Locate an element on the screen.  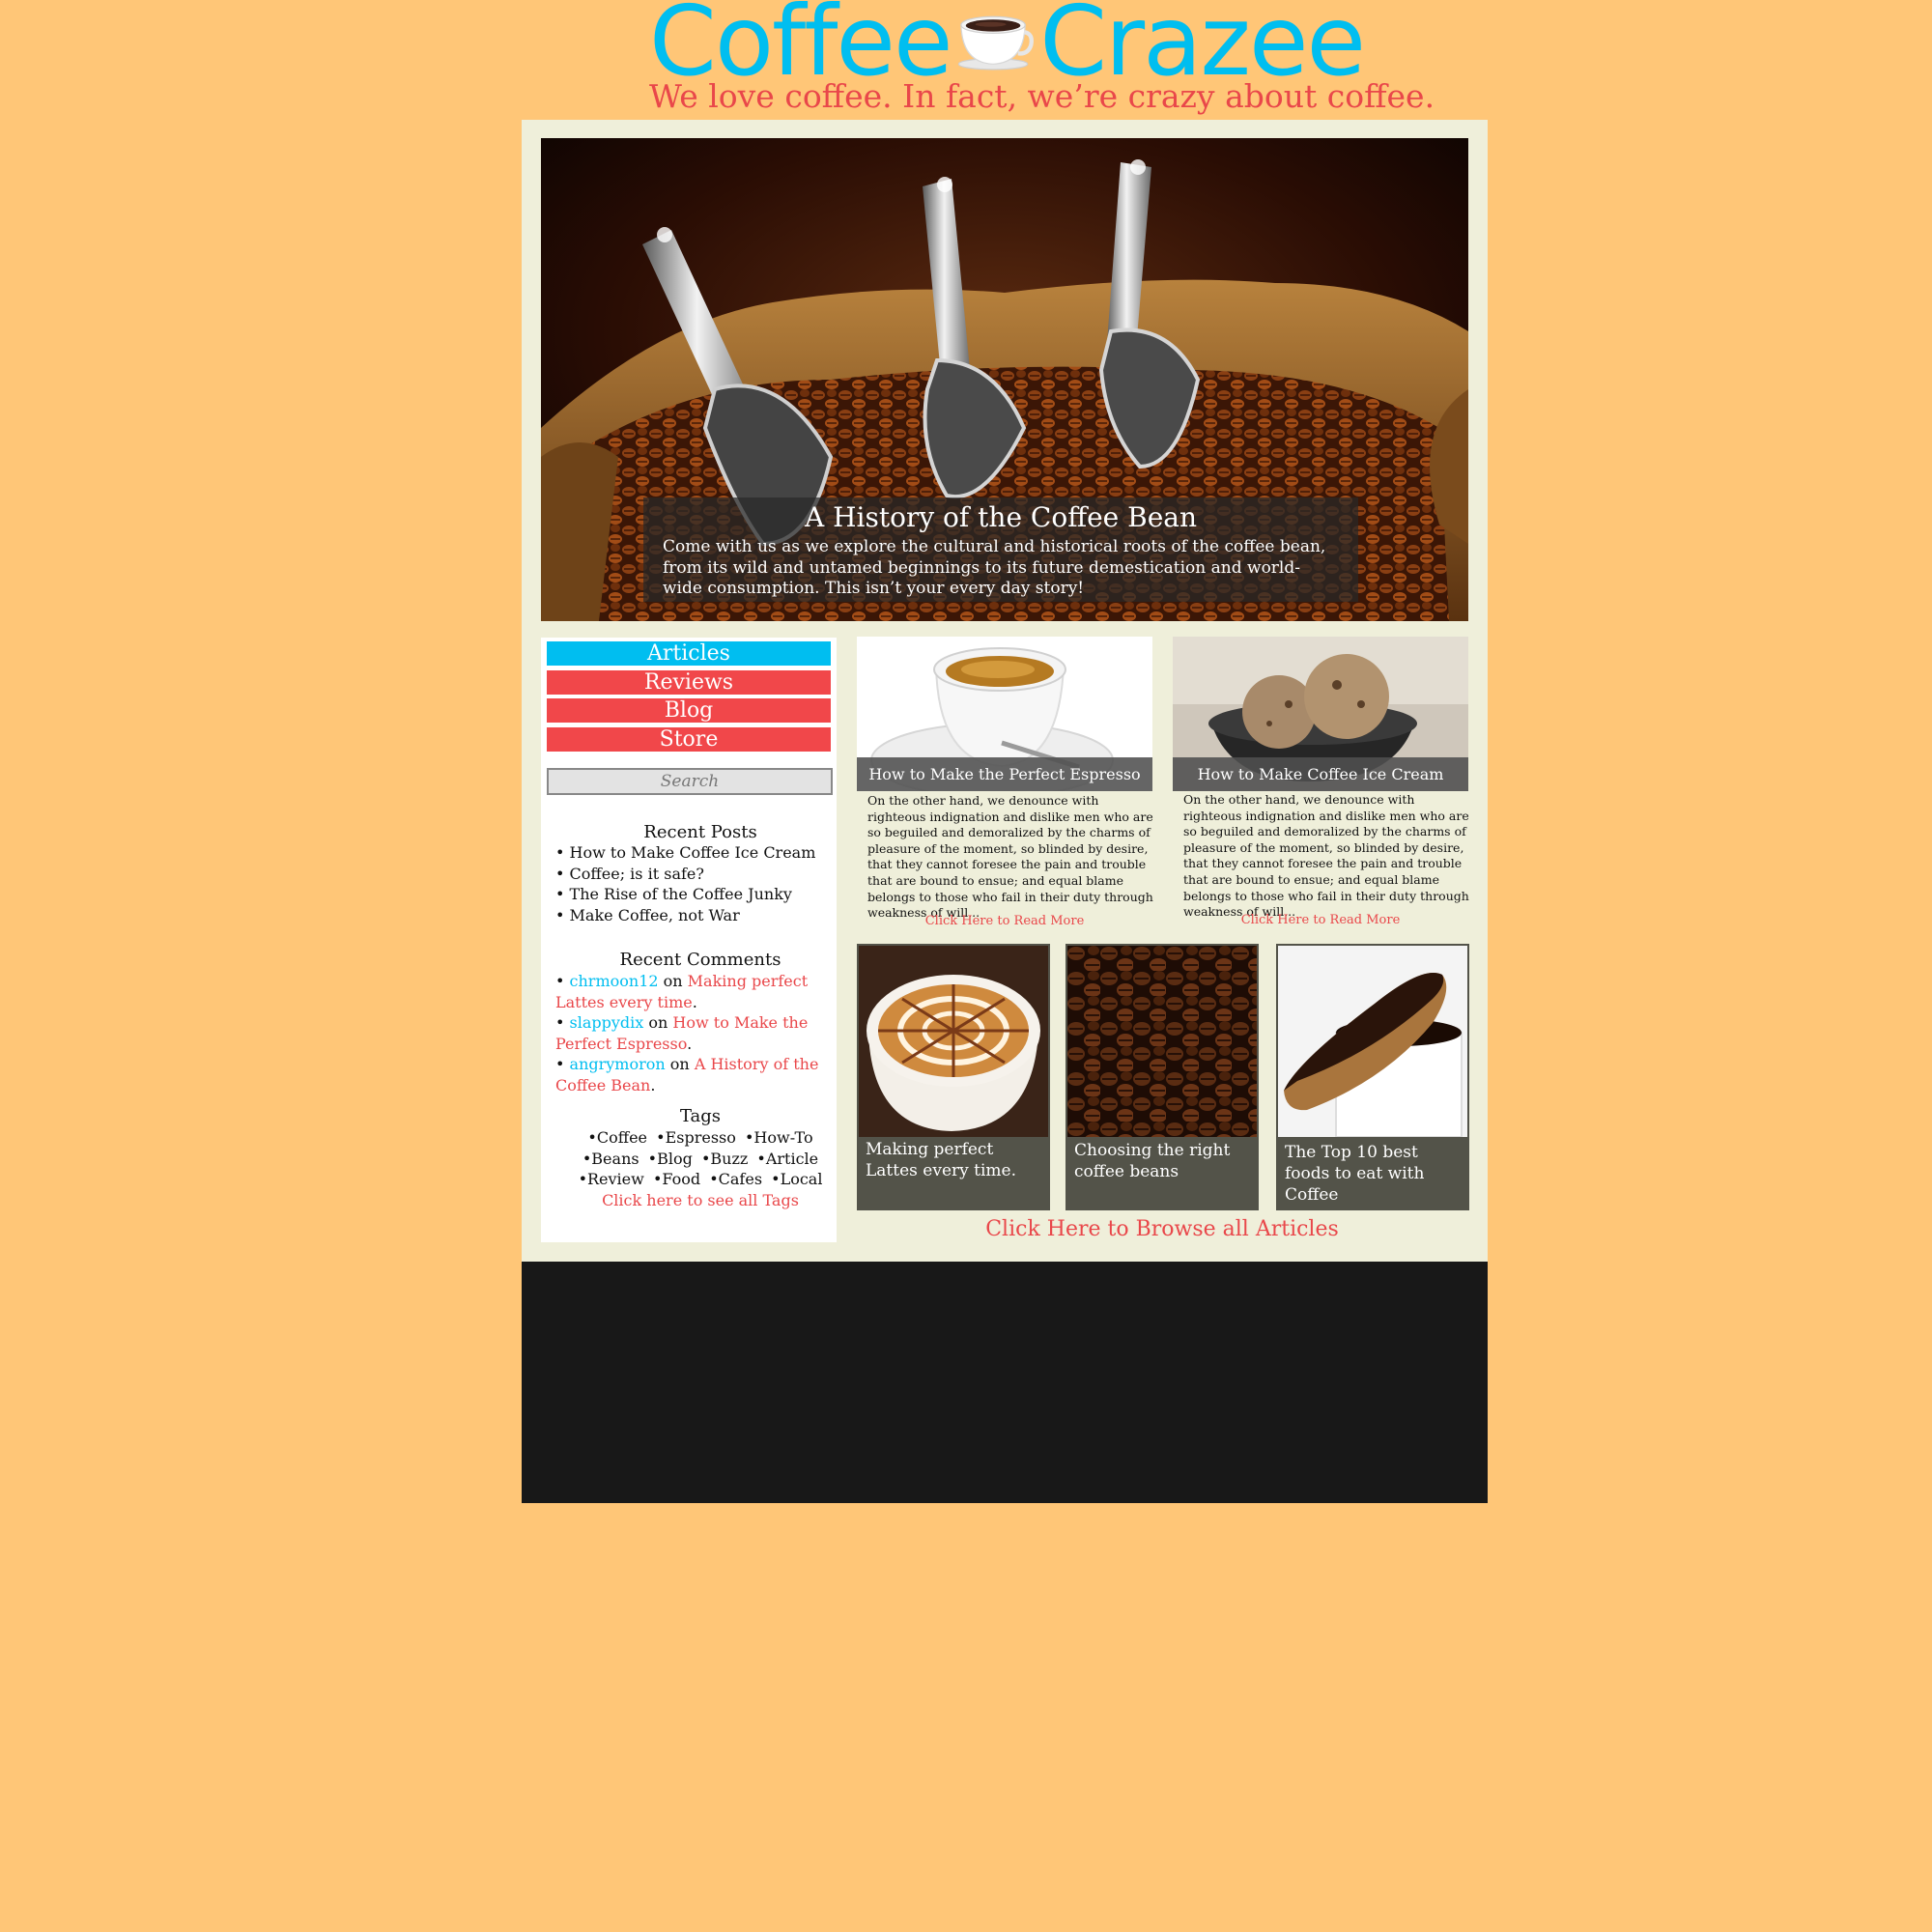
tag-link: •Beans is located at coordinates (610, 1159).